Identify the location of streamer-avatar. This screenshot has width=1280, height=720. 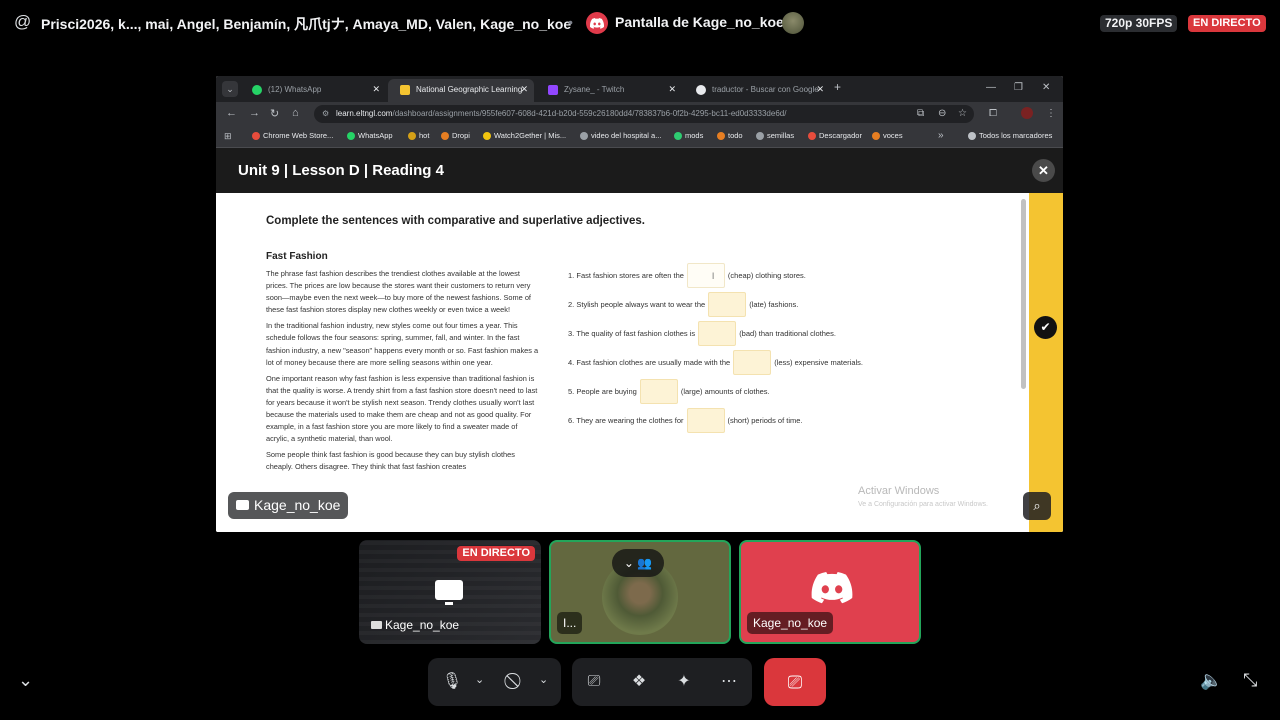
(793, 23).